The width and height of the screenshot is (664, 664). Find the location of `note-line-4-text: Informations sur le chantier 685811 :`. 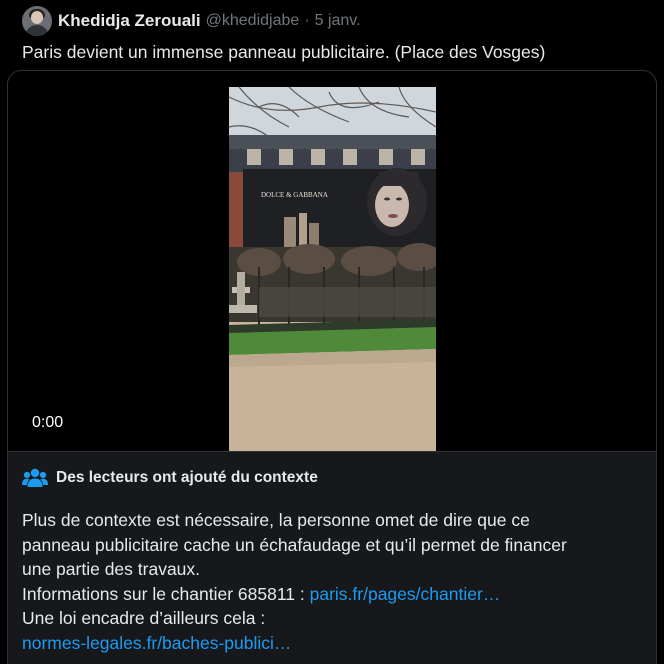

note-line-4-text: Informations sur le chantier 685811 : is located at coordinates (166, 593).